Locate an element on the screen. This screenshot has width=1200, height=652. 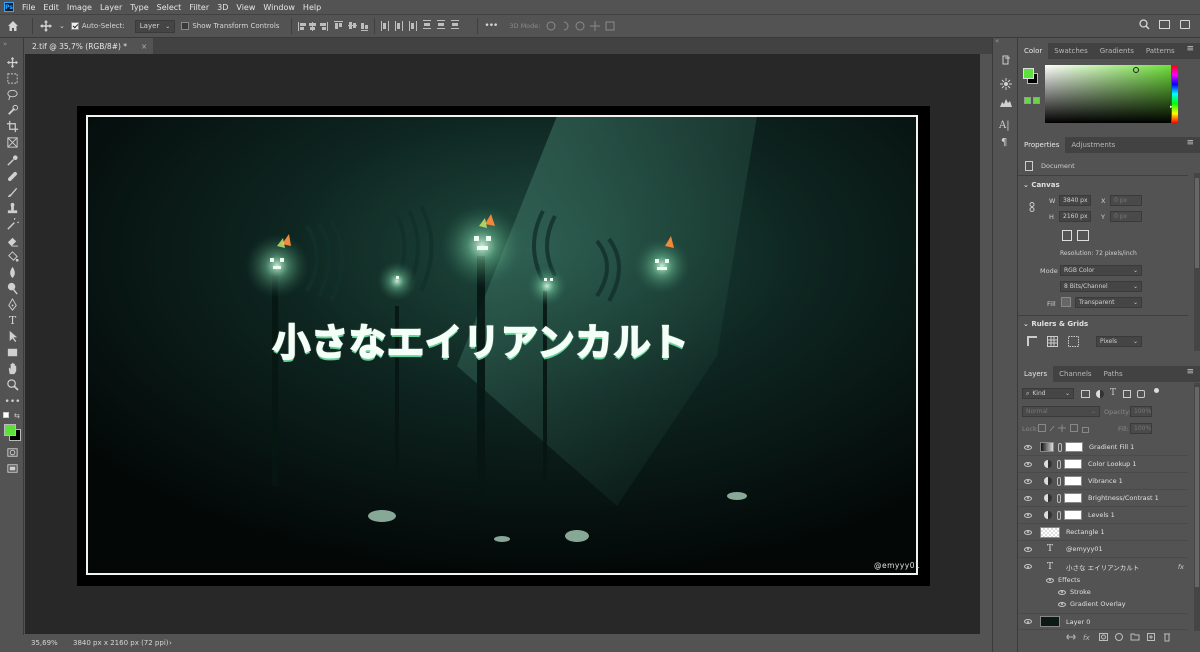
link-dimensions-icon is located at coordinates (1032, 207).